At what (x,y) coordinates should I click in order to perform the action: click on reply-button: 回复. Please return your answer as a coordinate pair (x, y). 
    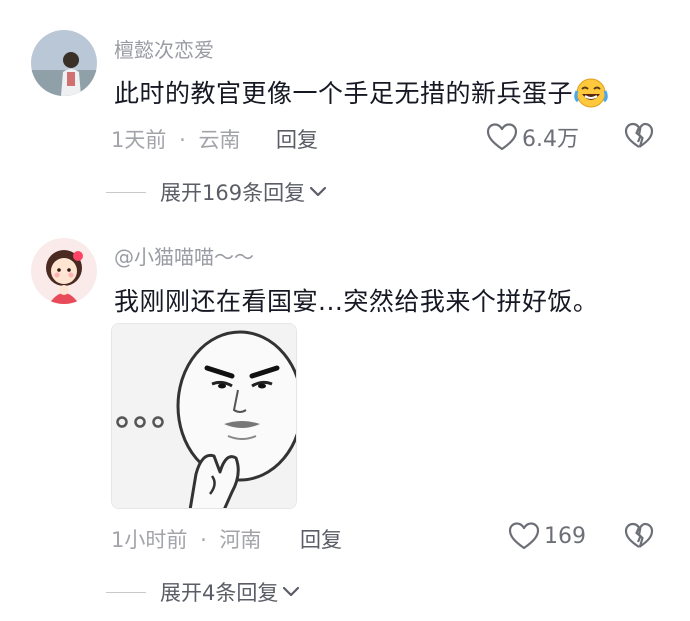
    Looking at the image, I should click on (321, 539).